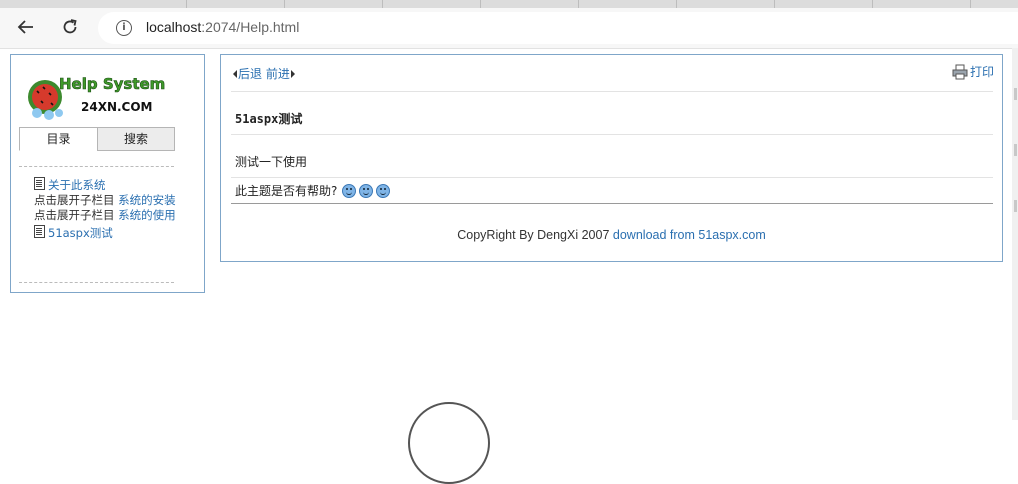 This screenshot has height=484, width=1018. Describe the element at coordinates (973, 71) in the screenshot. I see `print-button: 打印` at that location.